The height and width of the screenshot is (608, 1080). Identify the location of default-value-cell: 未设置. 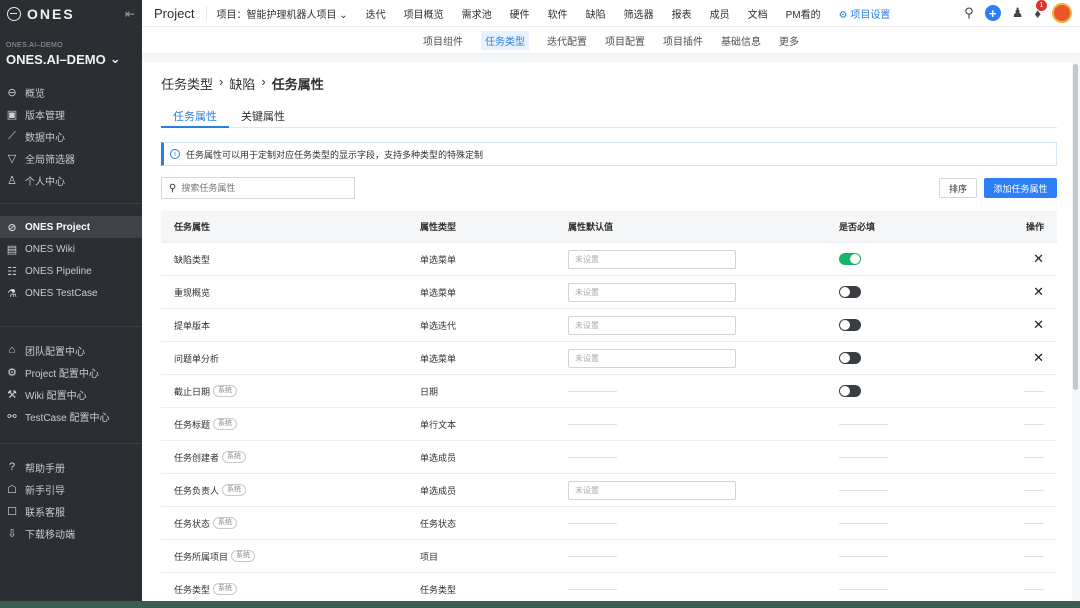
(703, 292).